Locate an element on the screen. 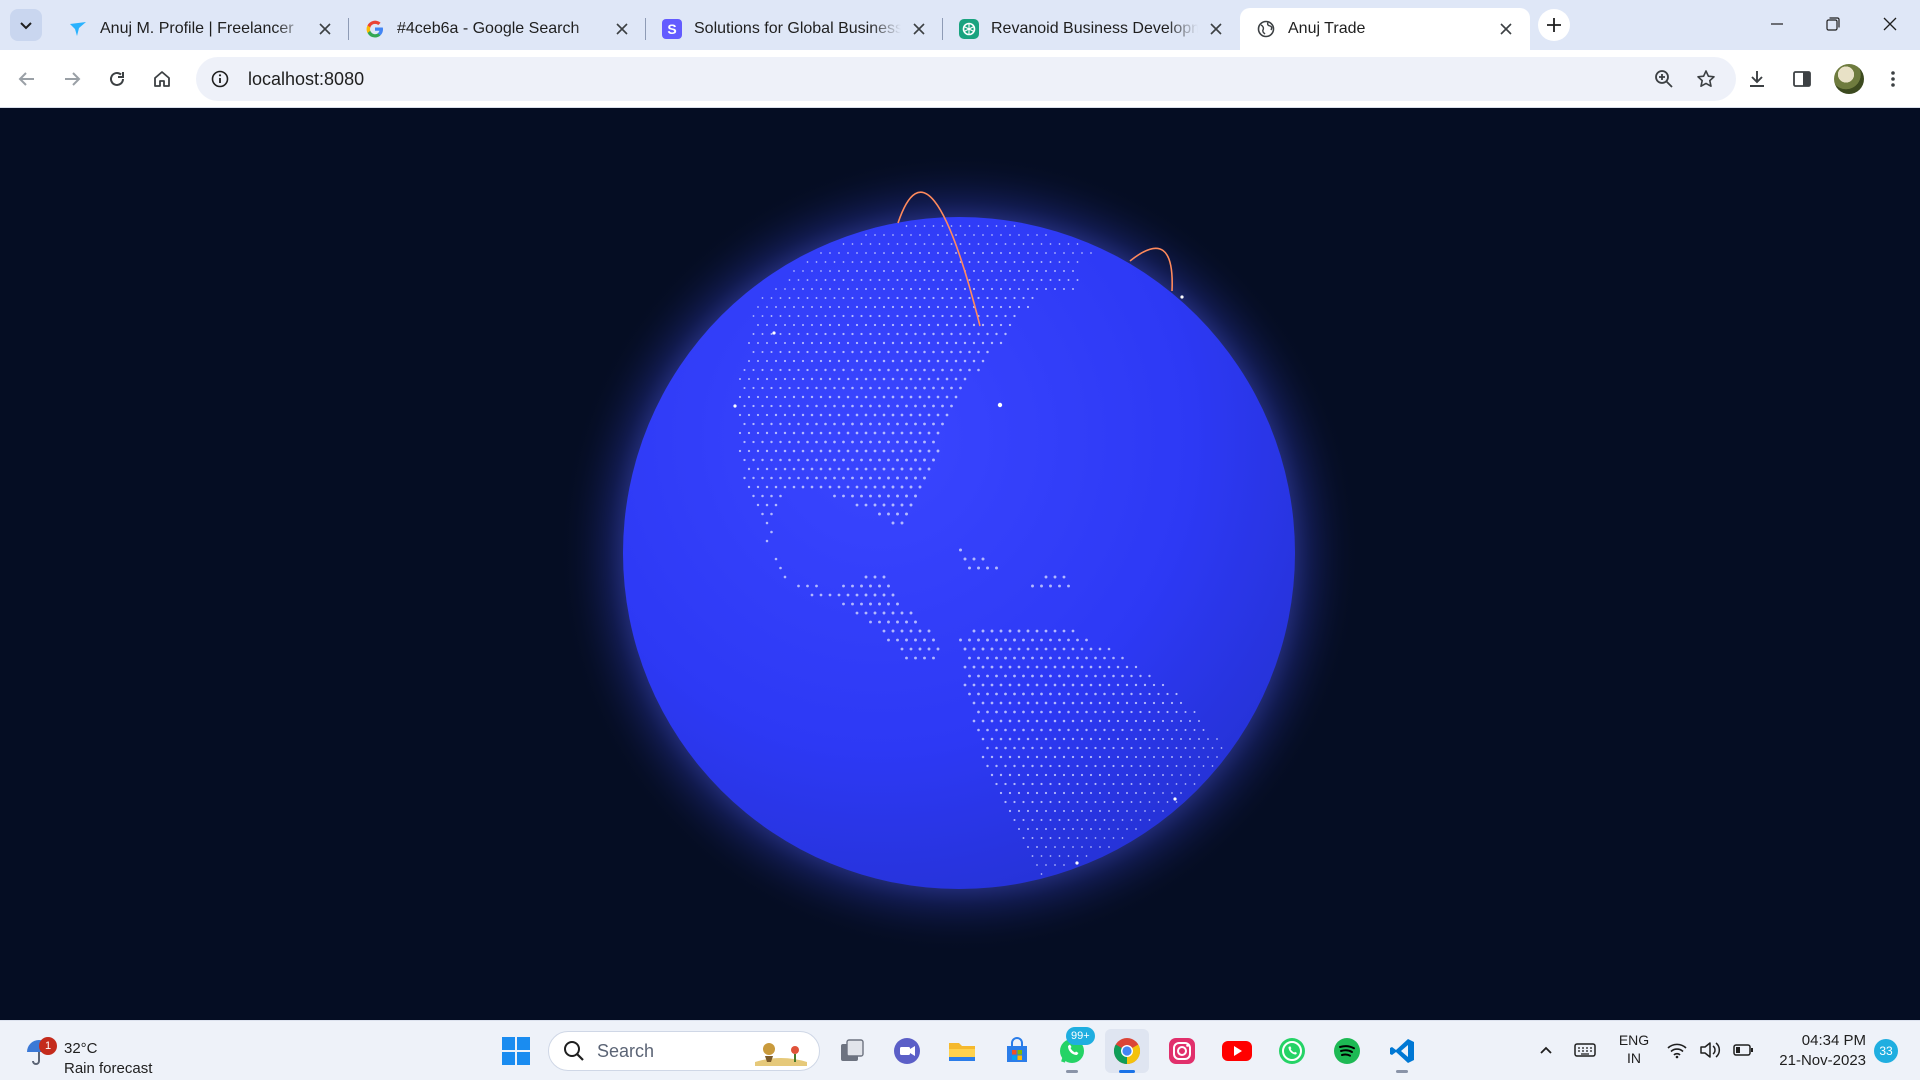 The width and height of the screenshot is (1920, 1080). browser-menu-button is located at coordinates (1893, 79).